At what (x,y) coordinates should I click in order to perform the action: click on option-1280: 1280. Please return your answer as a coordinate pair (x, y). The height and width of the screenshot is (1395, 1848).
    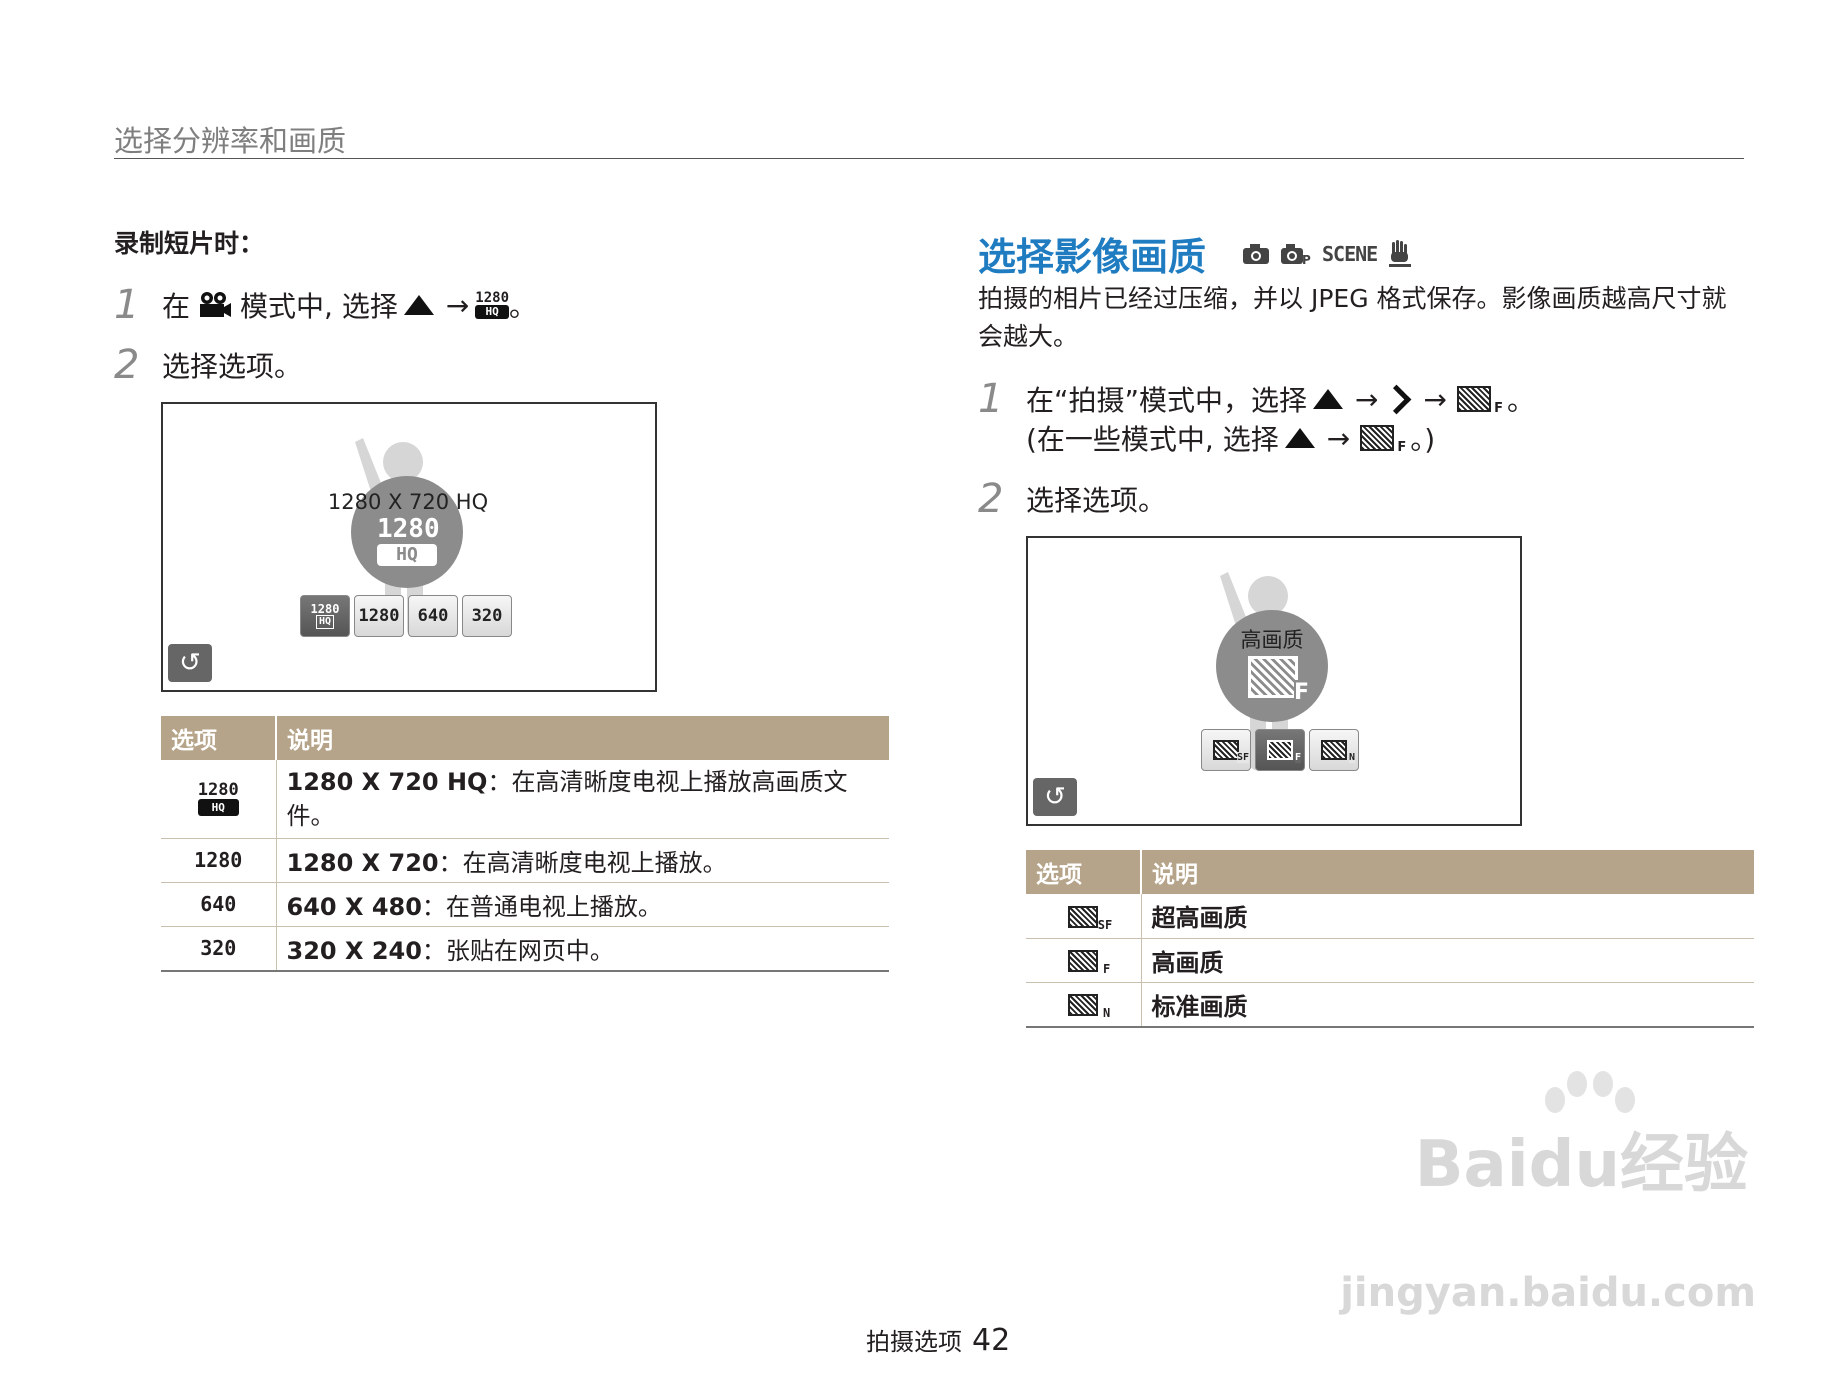
    Looking at the image, I should click on (379, 616).